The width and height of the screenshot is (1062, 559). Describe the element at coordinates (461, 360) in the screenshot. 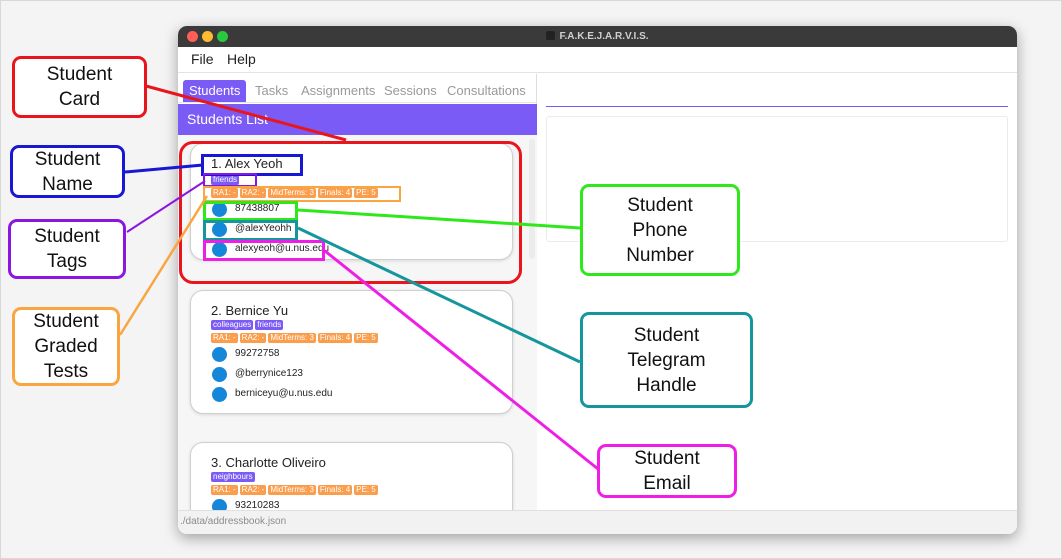

I see `email-connector` at that location.